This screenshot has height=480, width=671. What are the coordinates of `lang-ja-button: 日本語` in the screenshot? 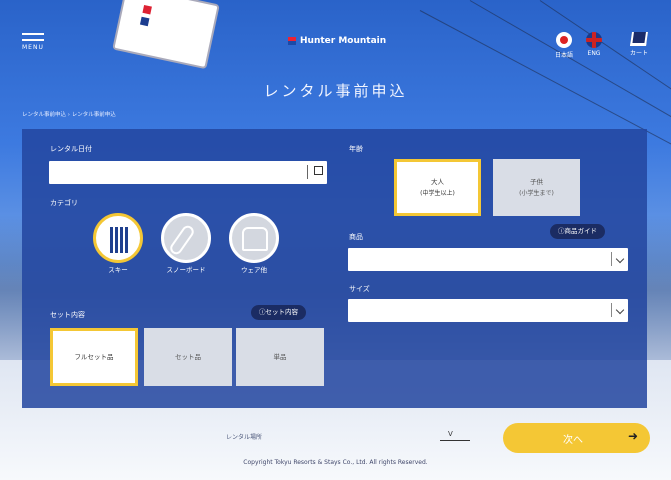 It's located at (564, 45).